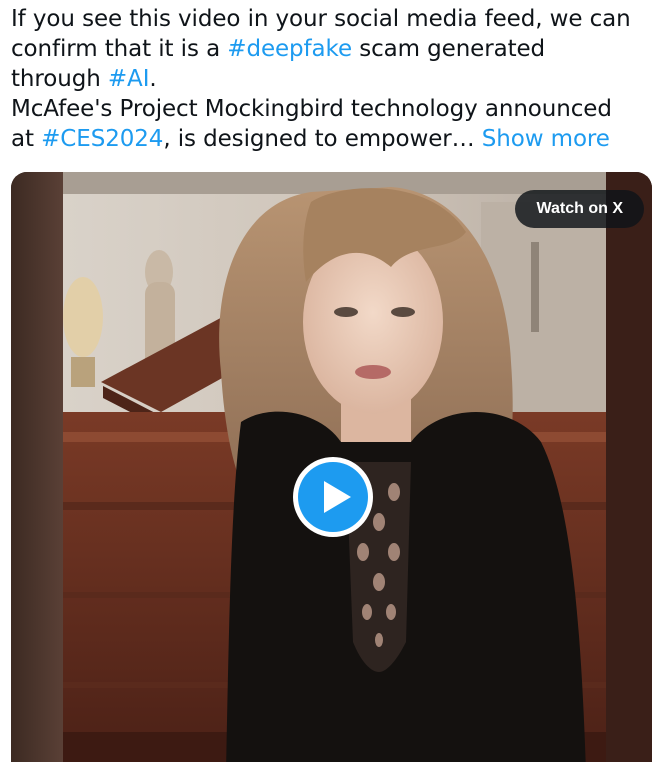  I want to click on watch-on-x-button: Watch on X, so click(579, 209).